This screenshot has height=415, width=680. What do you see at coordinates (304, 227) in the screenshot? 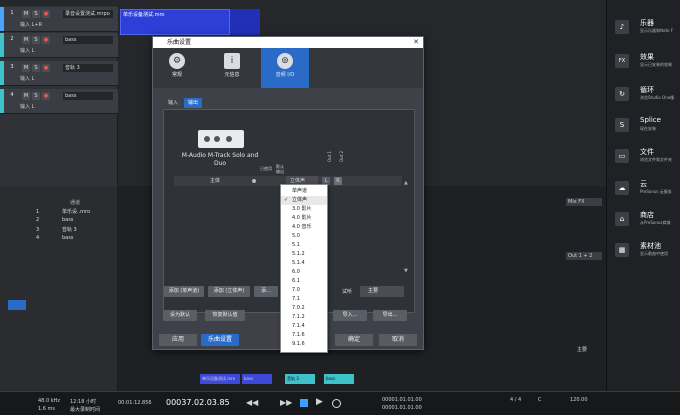
I see `format-option: 4.0 音乐` at bounding box center [304, 227].